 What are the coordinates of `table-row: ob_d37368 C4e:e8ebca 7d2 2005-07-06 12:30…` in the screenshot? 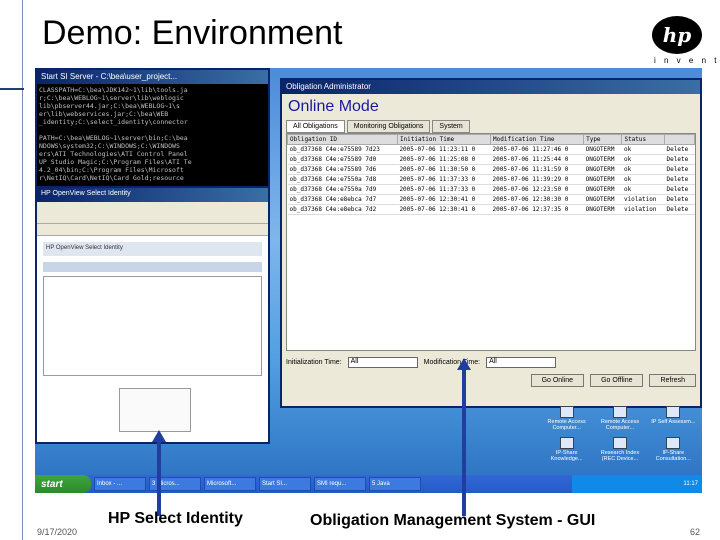 It's located at (491, 209).